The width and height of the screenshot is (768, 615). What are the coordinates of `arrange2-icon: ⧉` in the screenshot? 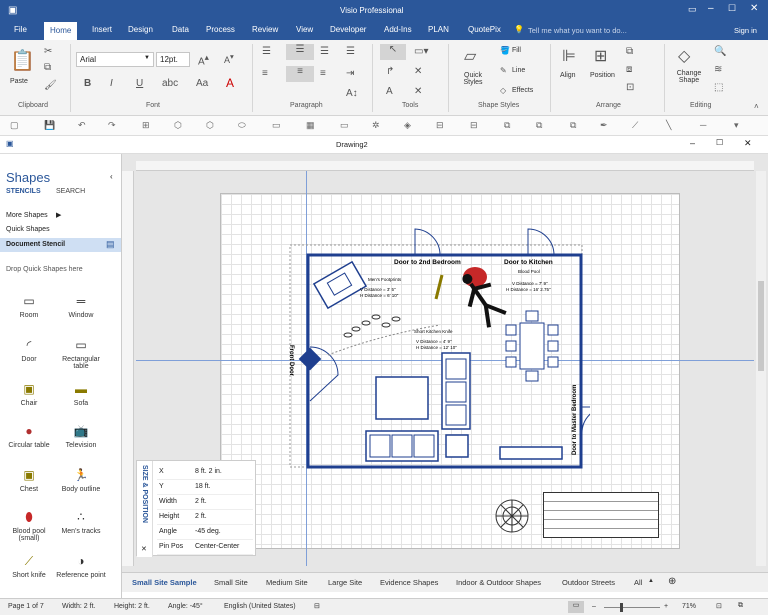 It's located at (539, 125).